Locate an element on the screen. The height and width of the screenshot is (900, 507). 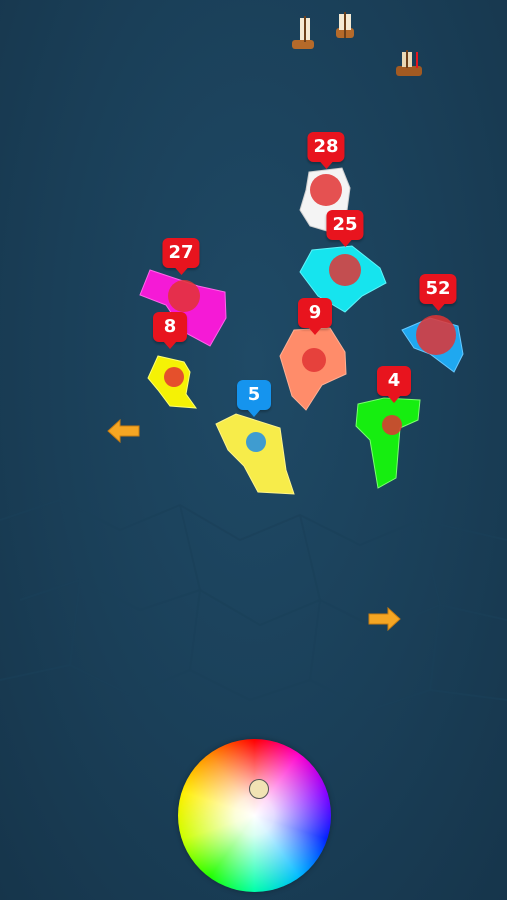
color-wheel is located at coordinates (254, 815).